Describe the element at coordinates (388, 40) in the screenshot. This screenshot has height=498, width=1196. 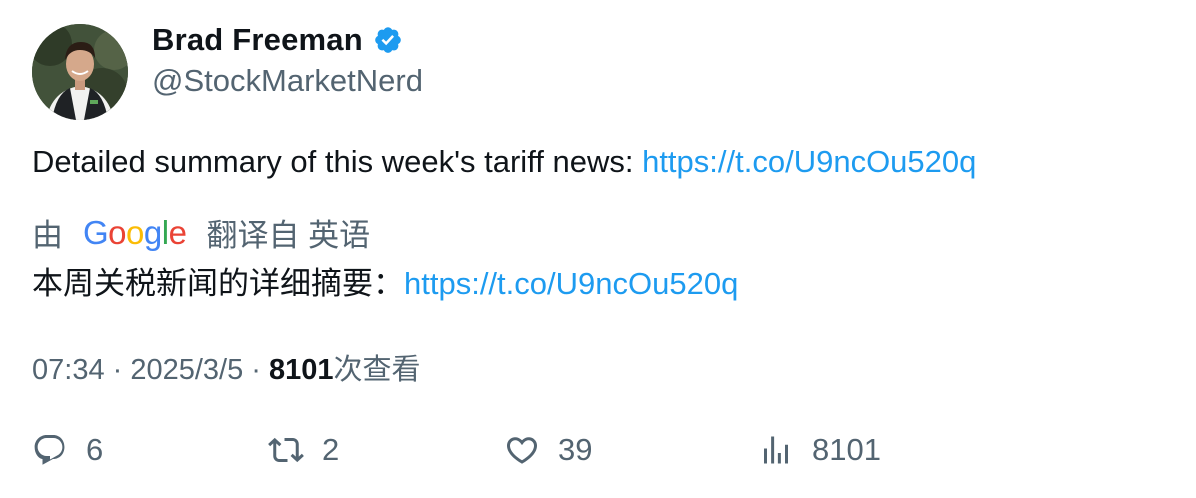
I see `verified-badge-icon` at that location.